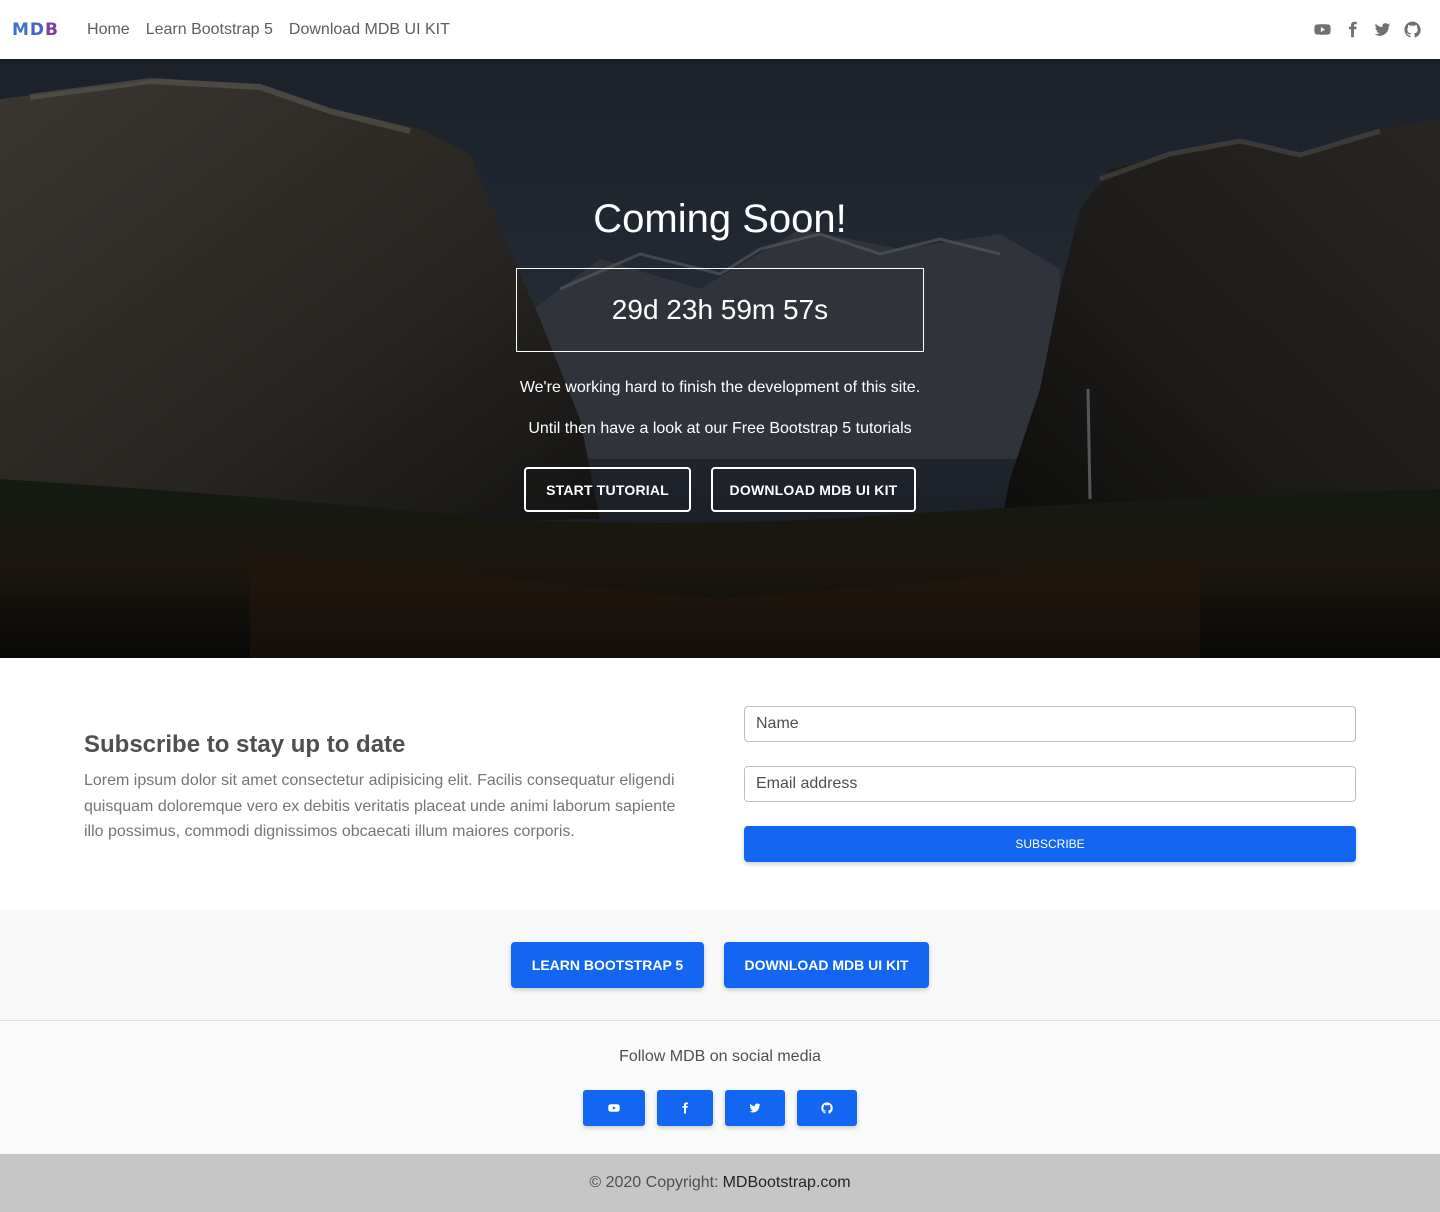  What do you see at coordinates (1050, 784) in the screenshot?
I see `email-input: Email address` at bounding box center [1050, 784].